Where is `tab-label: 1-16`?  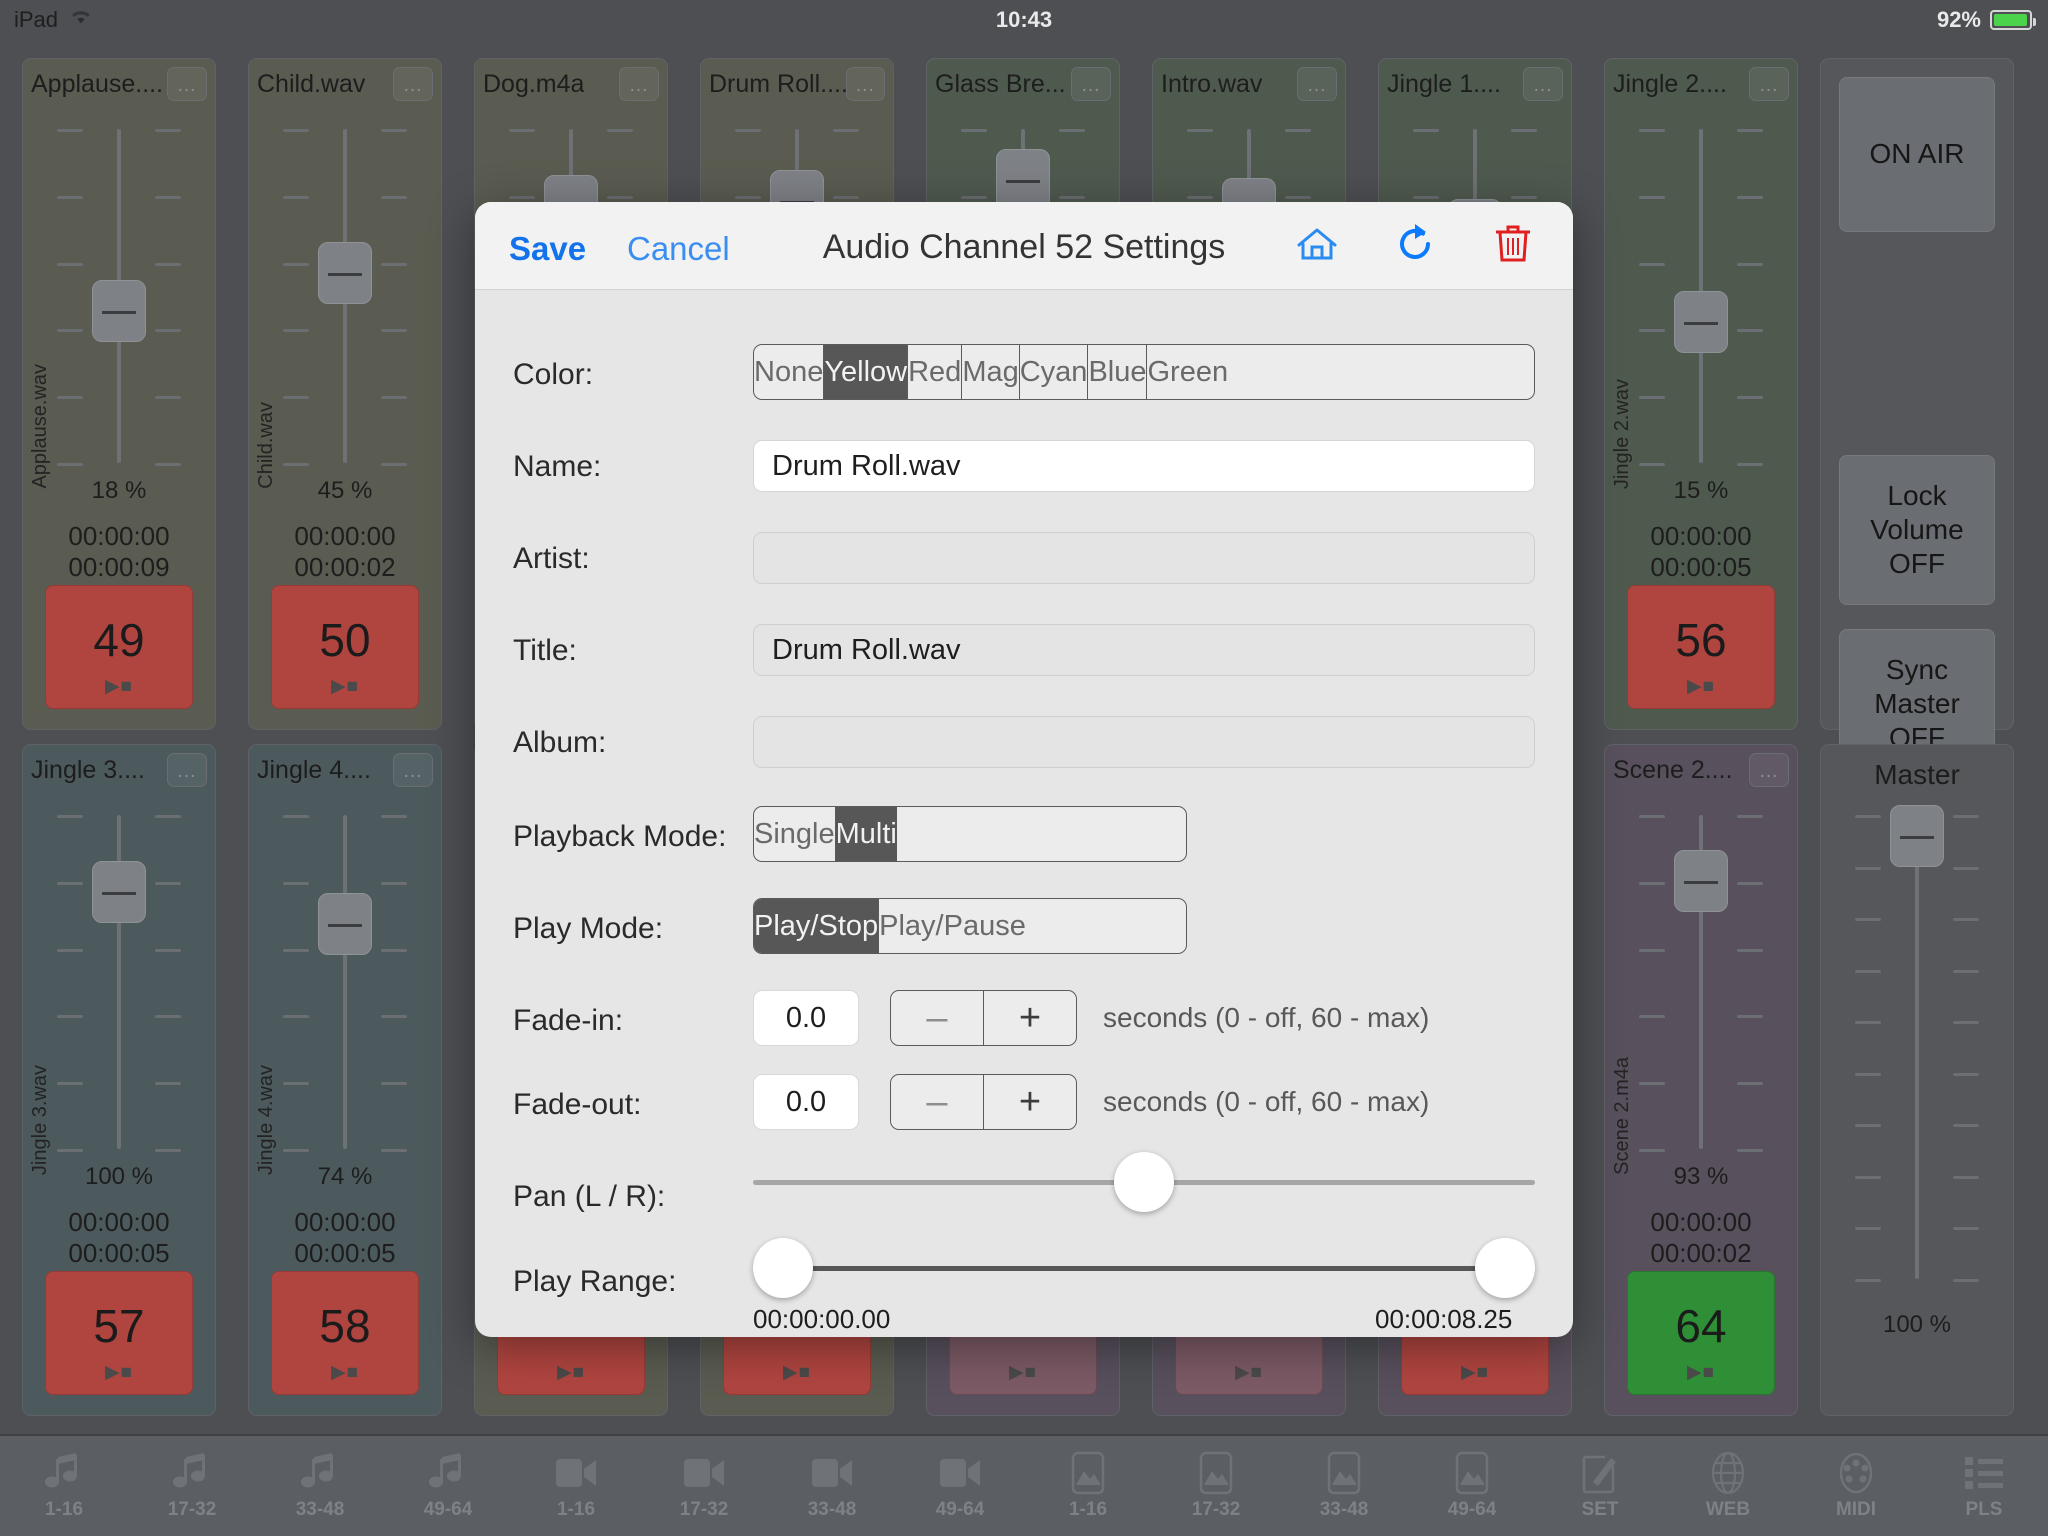
tab-label: 1-16 is located at coordinates (576, 1509).